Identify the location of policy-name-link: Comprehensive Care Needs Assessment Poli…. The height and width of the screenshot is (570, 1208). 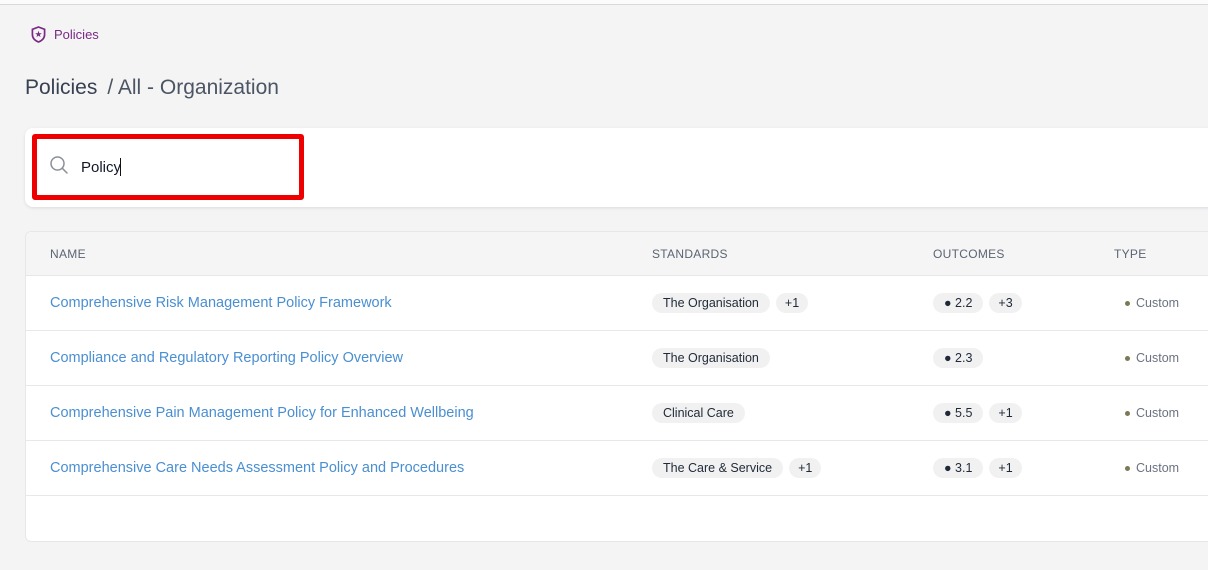
(257, 468).